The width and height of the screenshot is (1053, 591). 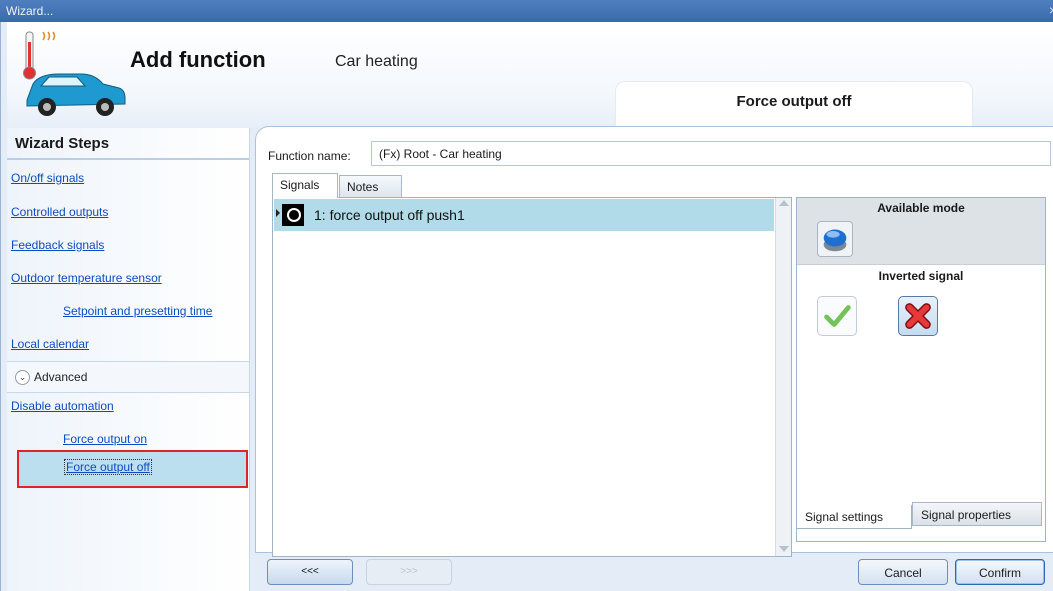 I want to click on confirm-button: Confirm, so click(x=1000, y=572).